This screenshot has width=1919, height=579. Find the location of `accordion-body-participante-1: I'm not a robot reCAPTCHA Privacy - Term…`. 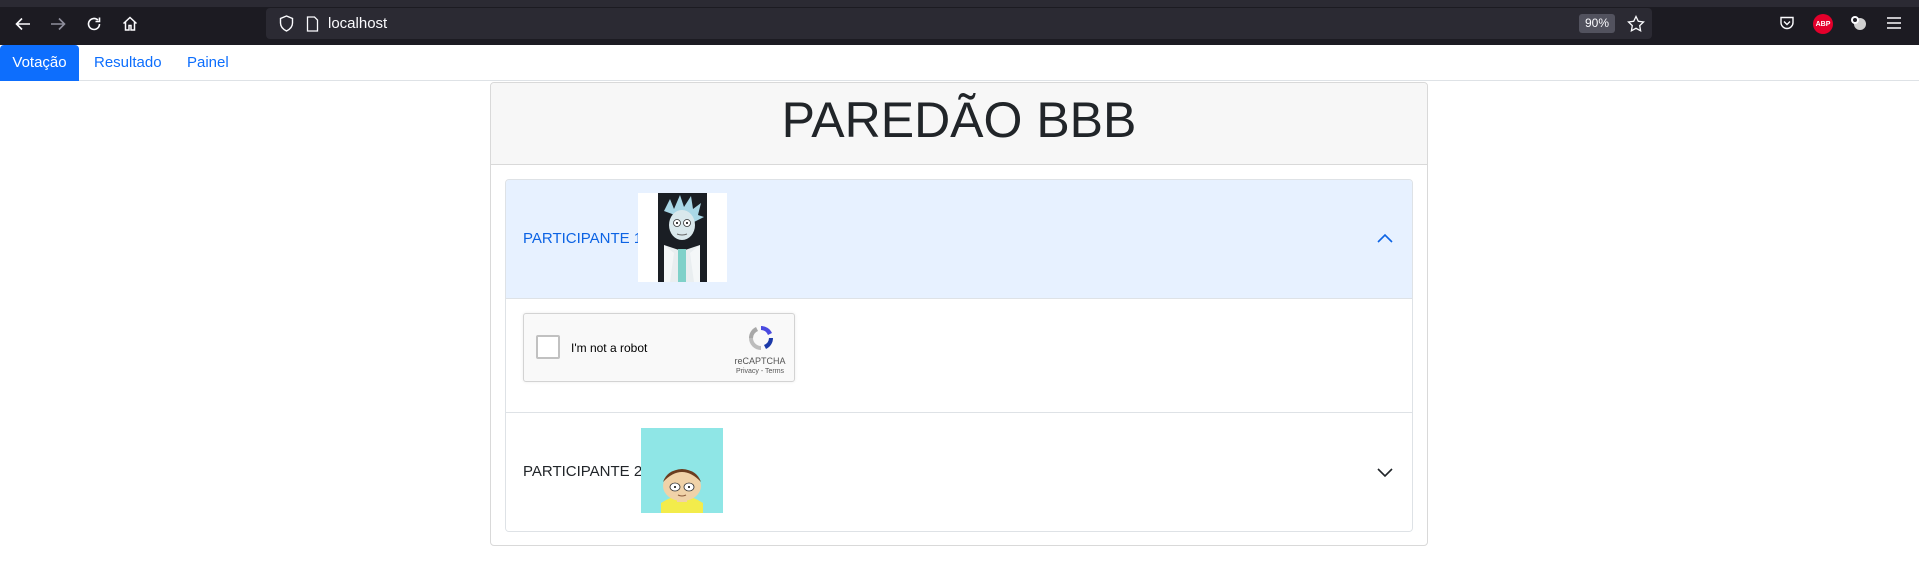

accordion-body-participante-1: I'm not a robot reCAPTCHA Privacy - Term… is located at coordinates (959, 356).